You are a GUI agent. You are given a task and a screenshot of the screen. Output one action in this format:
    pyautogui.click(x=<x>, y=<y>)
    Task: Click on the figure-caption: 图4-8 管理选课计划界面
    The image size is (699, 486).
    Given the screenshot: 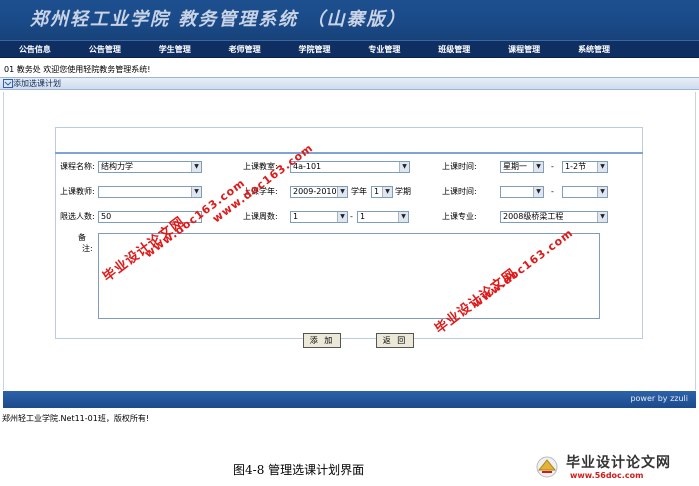 What is the action you would take?
    pyautogui.click(x=299, y=470)
    